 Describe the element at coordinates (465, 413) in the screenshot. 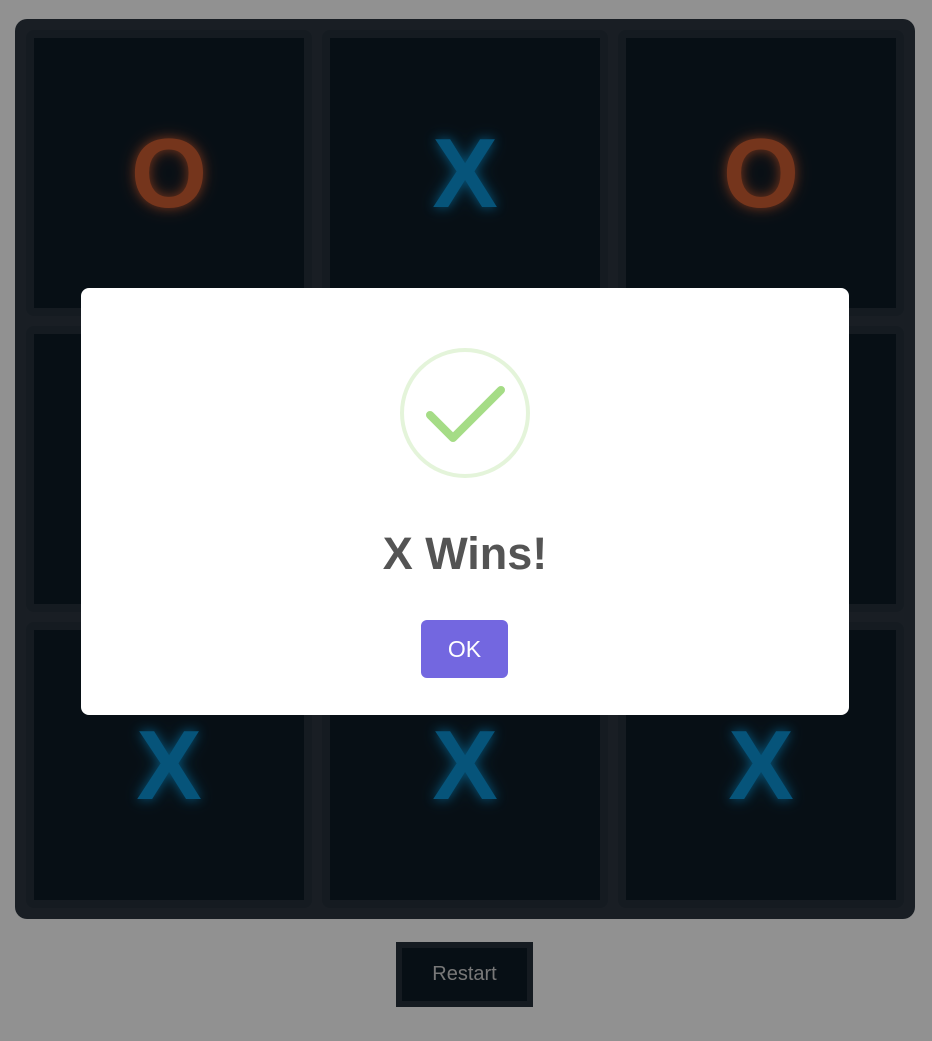

I see `success-check-icon` at that location.